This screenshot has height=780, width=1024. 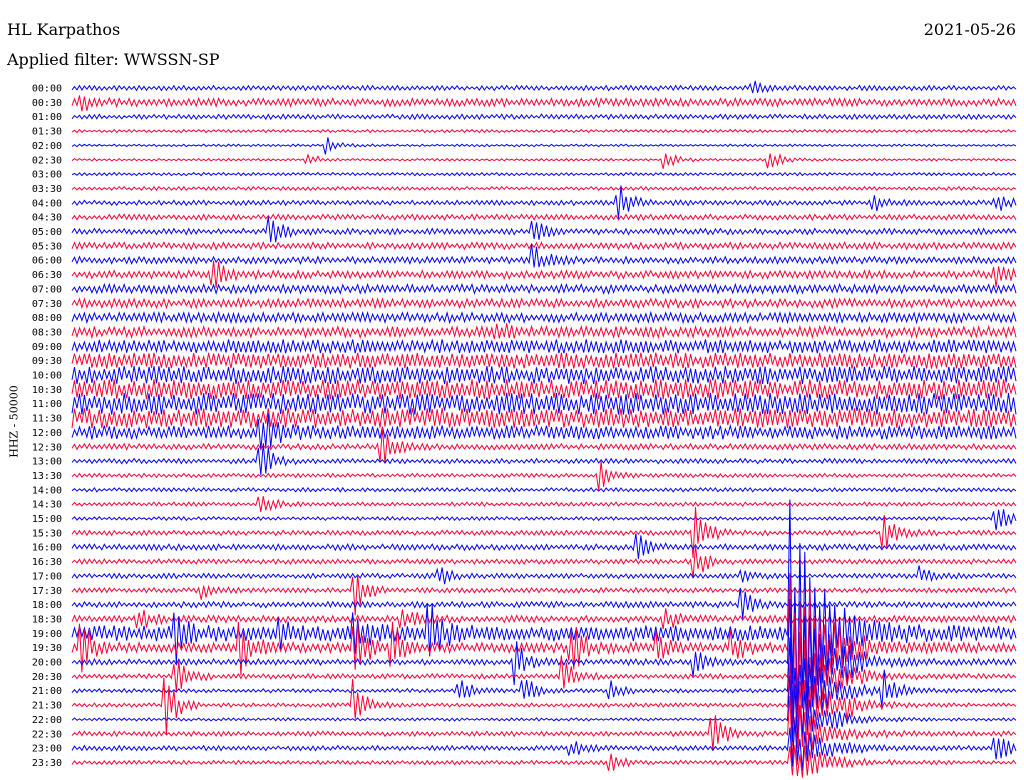 I want to click on row-label: 03:30, so click(x=47, y=189).